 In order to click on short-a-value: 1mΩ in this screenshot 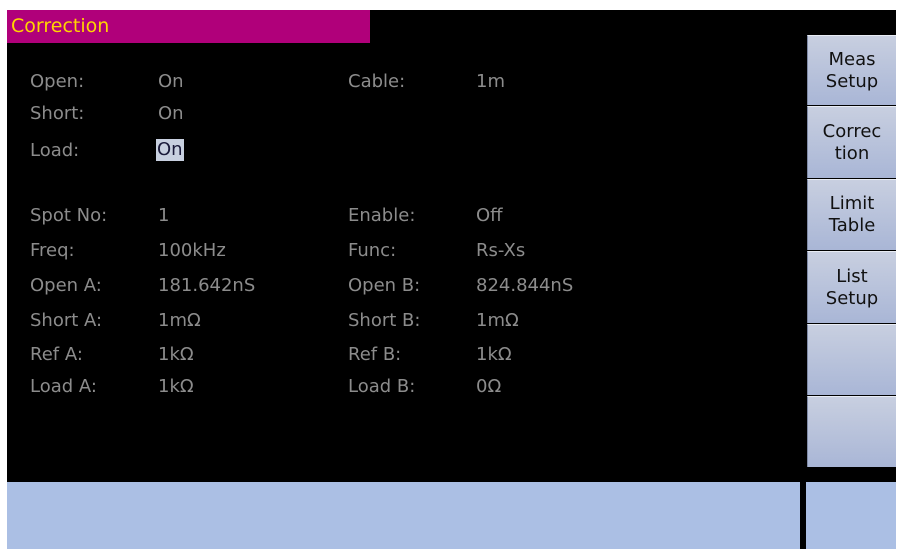, I will do `click(179, 321)`.